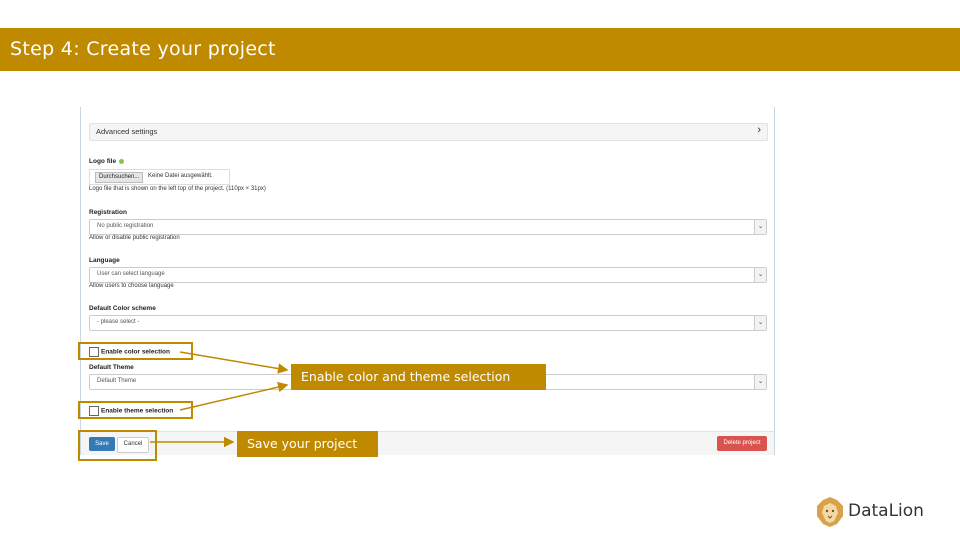 Image resolution: width=960 pixels, height=540 pixels. Describe the element at coordinates (418, 377) in the screenshot. I see `callout-color-theme: Enable color and theme selection` at that location.